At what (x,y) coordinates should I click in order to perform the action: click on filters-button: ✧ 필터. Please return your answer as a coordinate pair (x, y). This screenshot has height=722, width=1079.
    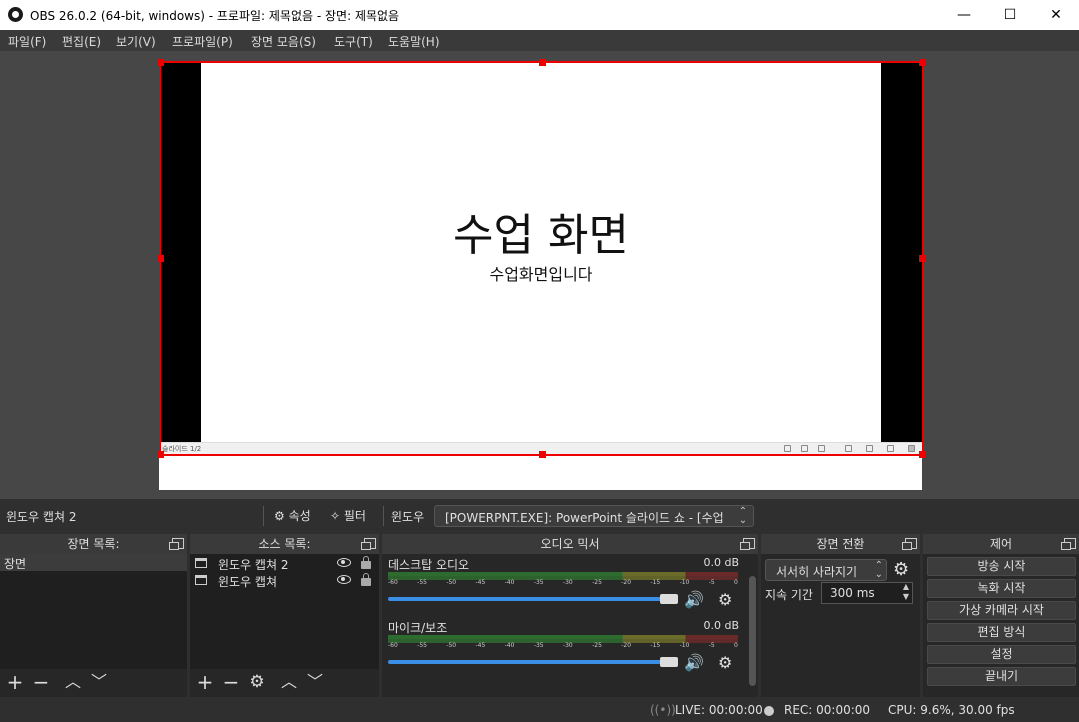
    Looking at the image, I should click on (348, 515).